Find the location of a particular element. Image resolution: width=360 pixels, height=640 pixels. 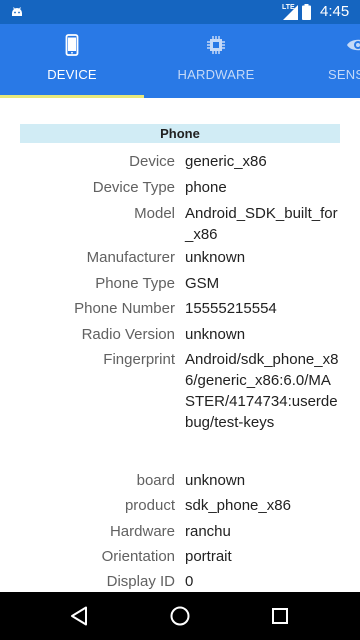

info-label: Manufacturer is located at coordinates (130, 257).